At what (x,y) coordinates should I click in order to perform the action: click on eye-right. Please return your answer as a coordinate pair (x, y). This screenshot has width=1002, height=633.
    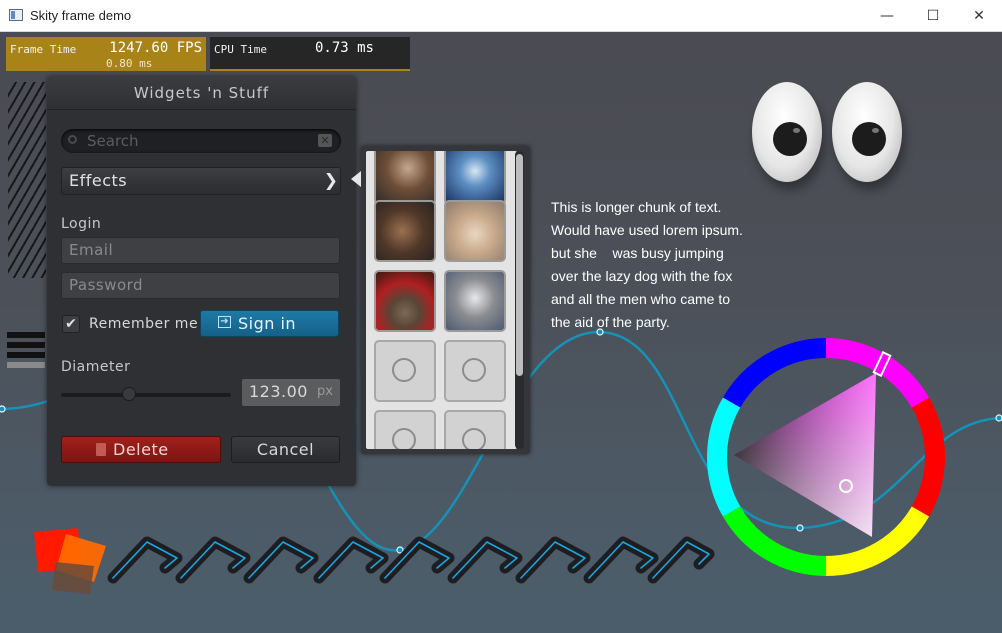
    Looking at the image, I should click on (867, 132).